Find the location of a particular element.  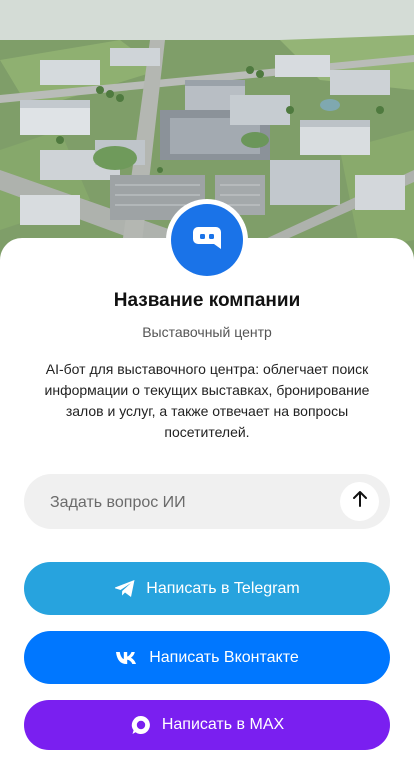

company-type: Выставочный центр is located at coordinates (207, 332).